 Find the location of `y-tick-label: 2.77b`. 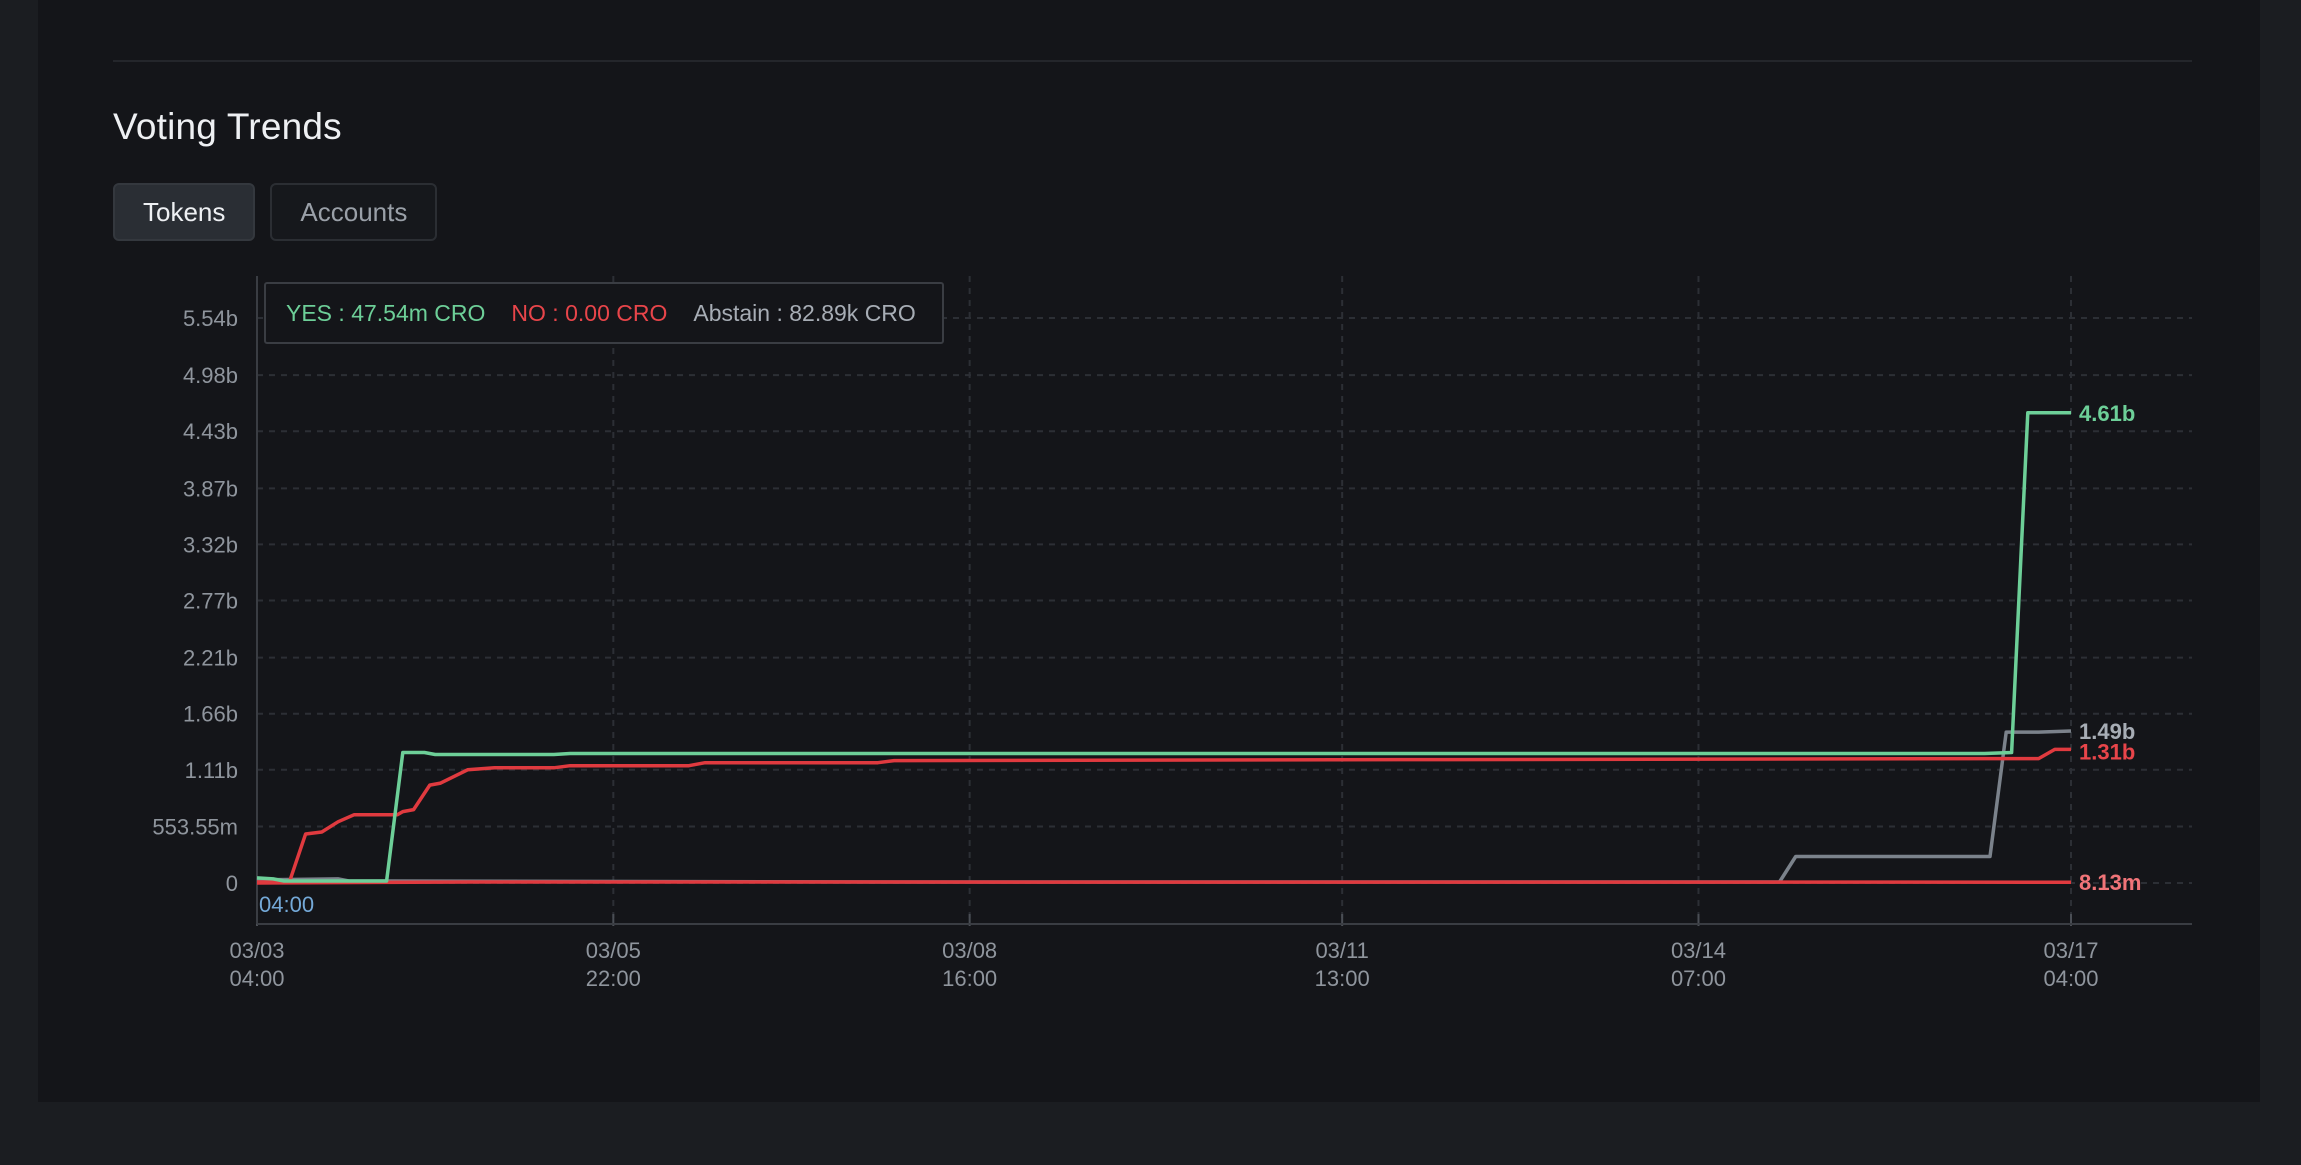

y-tick-label: 2.77b is located at coordinates (210, 601).